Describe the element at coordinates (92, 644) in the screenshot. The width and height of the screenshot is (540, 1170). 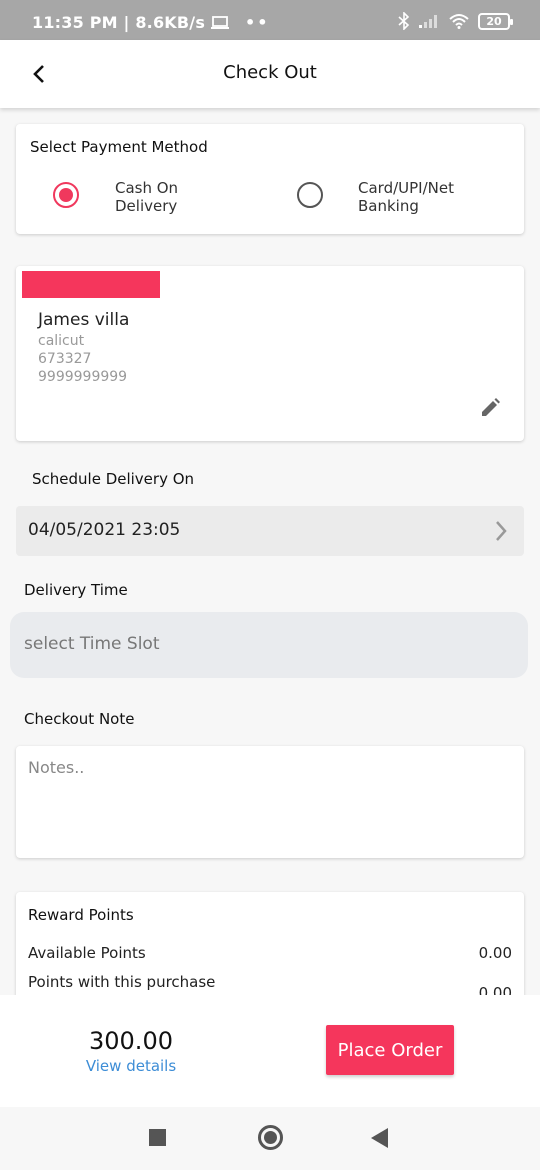
I see `time-slot-placeholder: select Time Slot` at that location.